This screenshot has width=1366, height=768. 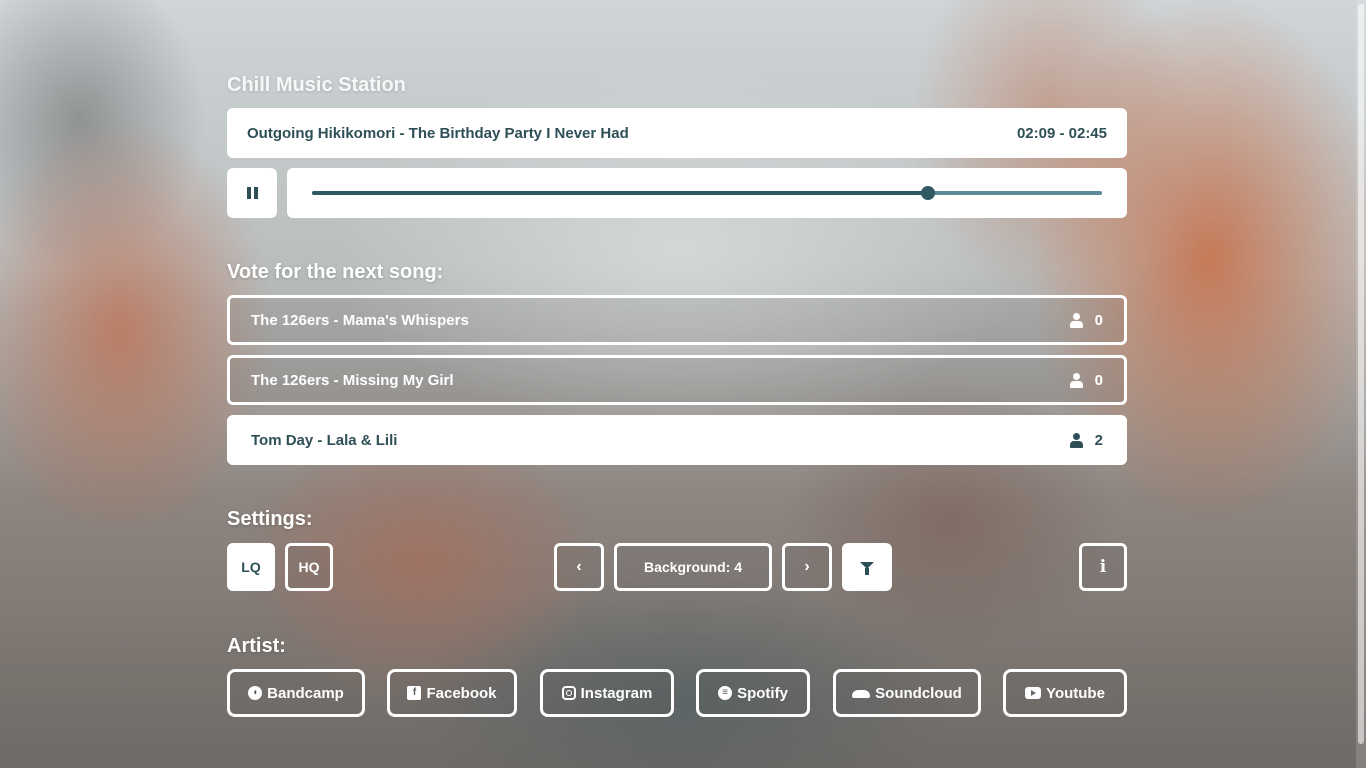 What do you see at coordinates (414, 693) in the screenshot?
I see `facebook-icon: f` at bounding box center [414, 693].